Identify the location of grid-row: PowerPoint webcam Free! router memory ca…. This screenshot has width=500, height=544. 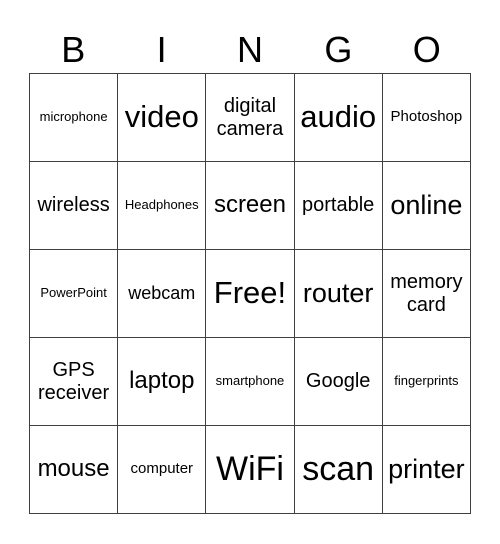
(250, 293).